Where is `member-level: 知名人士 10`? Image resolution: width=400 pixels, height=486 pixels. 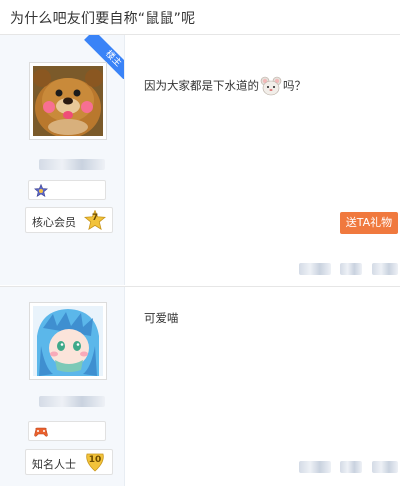
member-level: 知名人士 10 is located at coordinates (69, 462).